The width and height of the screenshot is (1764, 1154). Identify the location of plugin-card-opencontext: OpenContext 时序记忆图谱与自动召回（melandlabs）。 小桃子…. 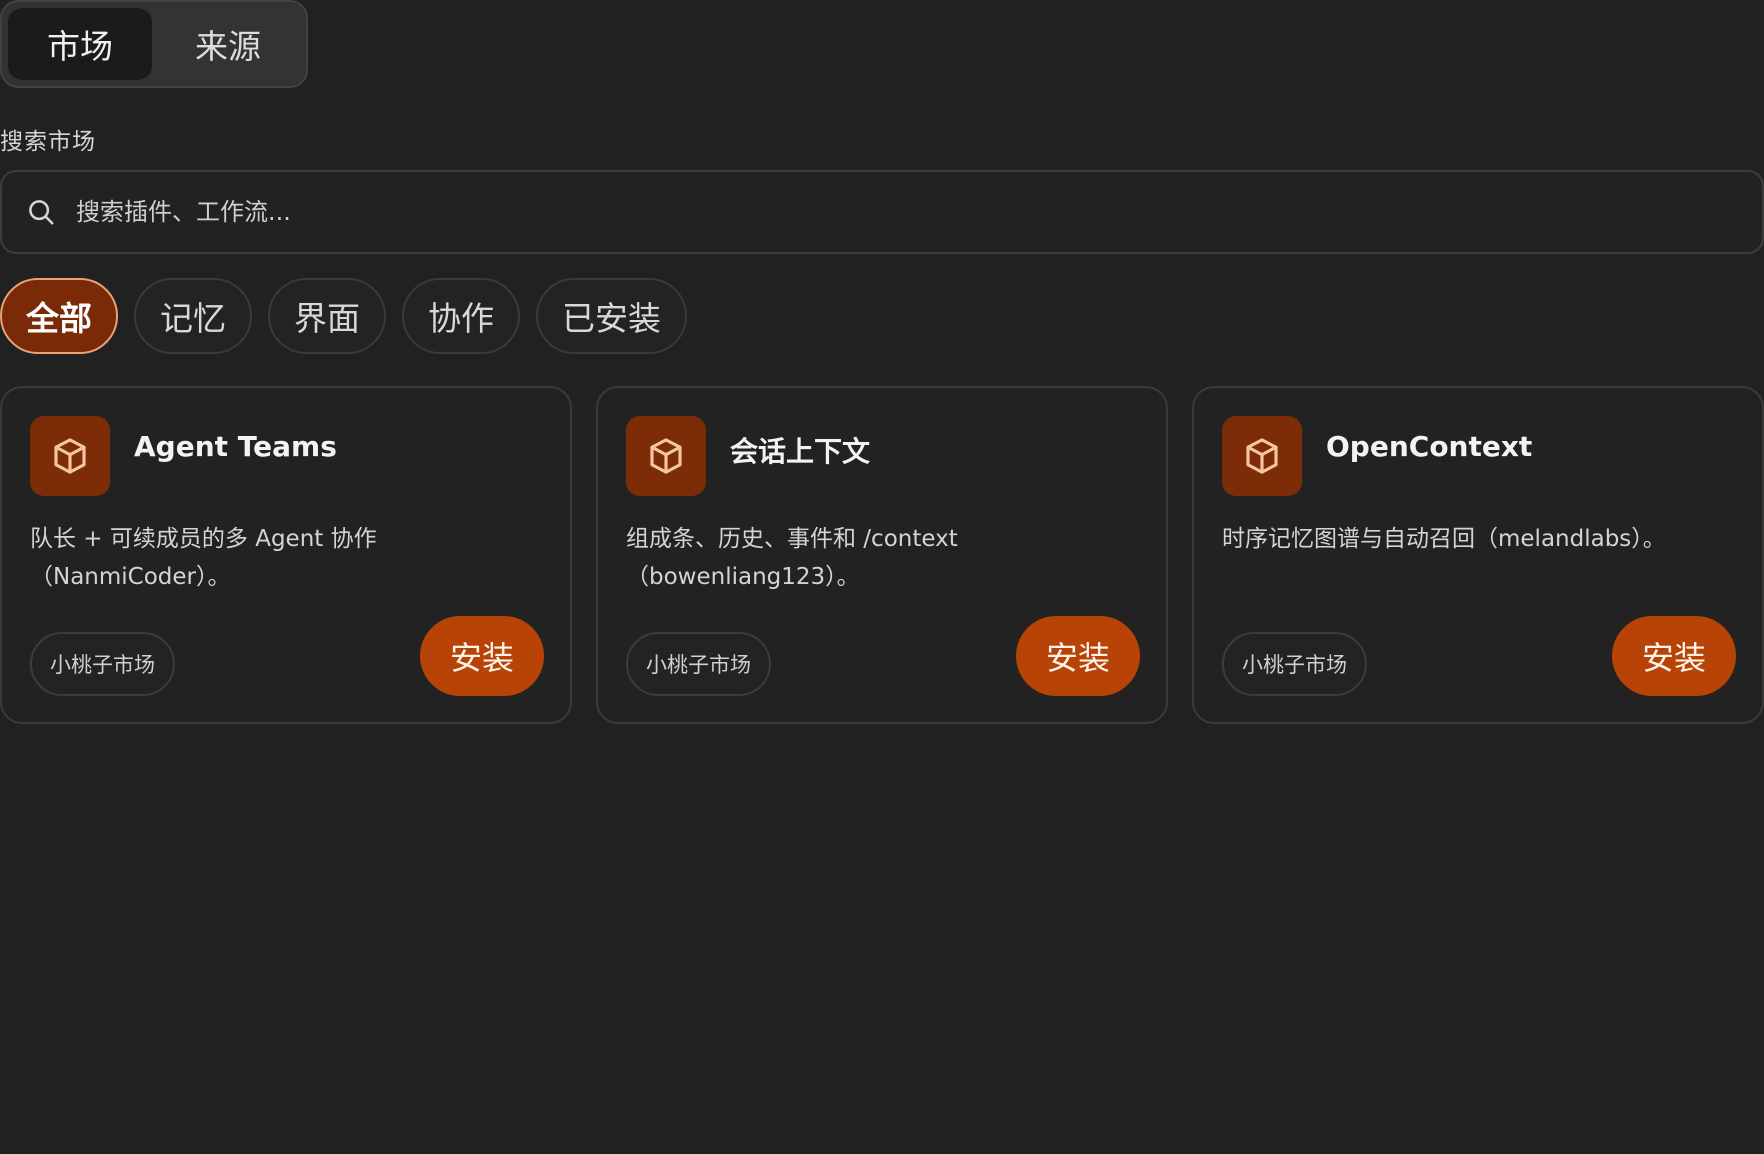
(1478, 555).